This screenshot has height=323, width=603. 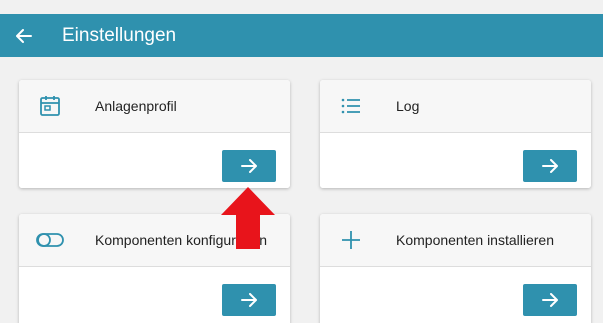 What do you see at coordinates (248, 218) in the screenshot?
I see `red-up-arrow-icon` at bounding box center [248, 218].